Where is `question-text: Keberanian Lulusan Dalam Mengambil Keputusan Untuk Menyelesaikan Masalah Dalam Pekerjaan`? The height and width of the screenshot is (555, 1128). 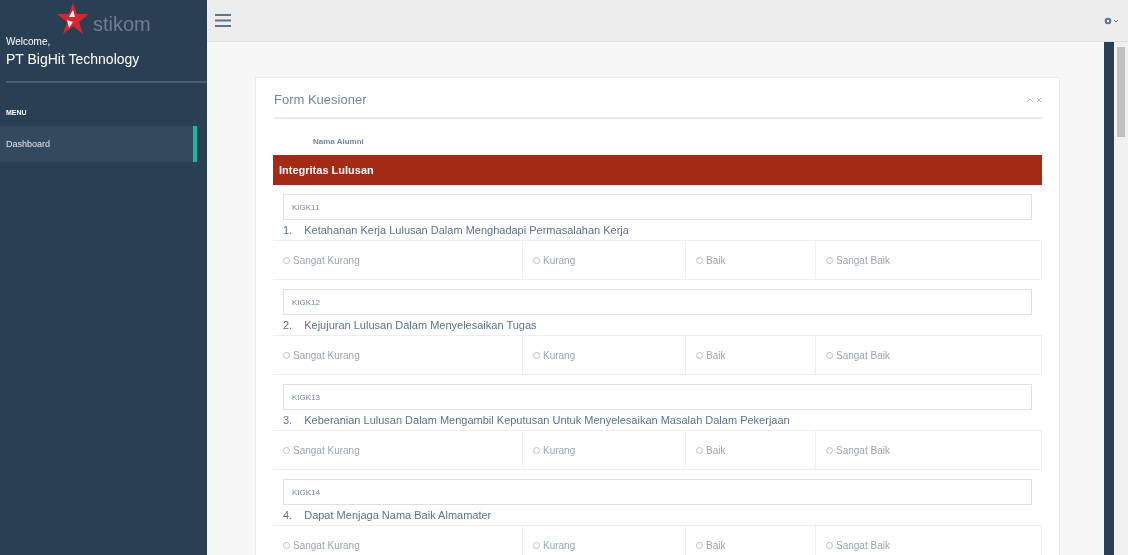 question-text: Keberanian Lulusan Dalam Mengambil Keputusan Untuk Menyelesaikan Masalah Dalam Pekerjaan is located at coordinates (547, 420).